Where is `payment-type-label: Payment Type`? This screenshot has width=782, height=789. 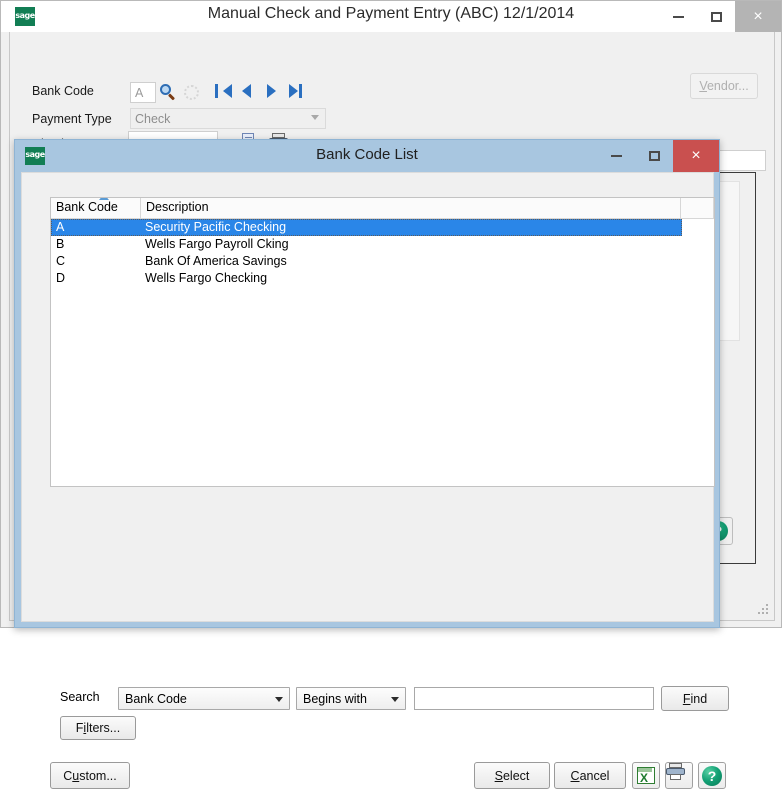 payment-type-label: Payment Type is located at coordinates (72, 119).